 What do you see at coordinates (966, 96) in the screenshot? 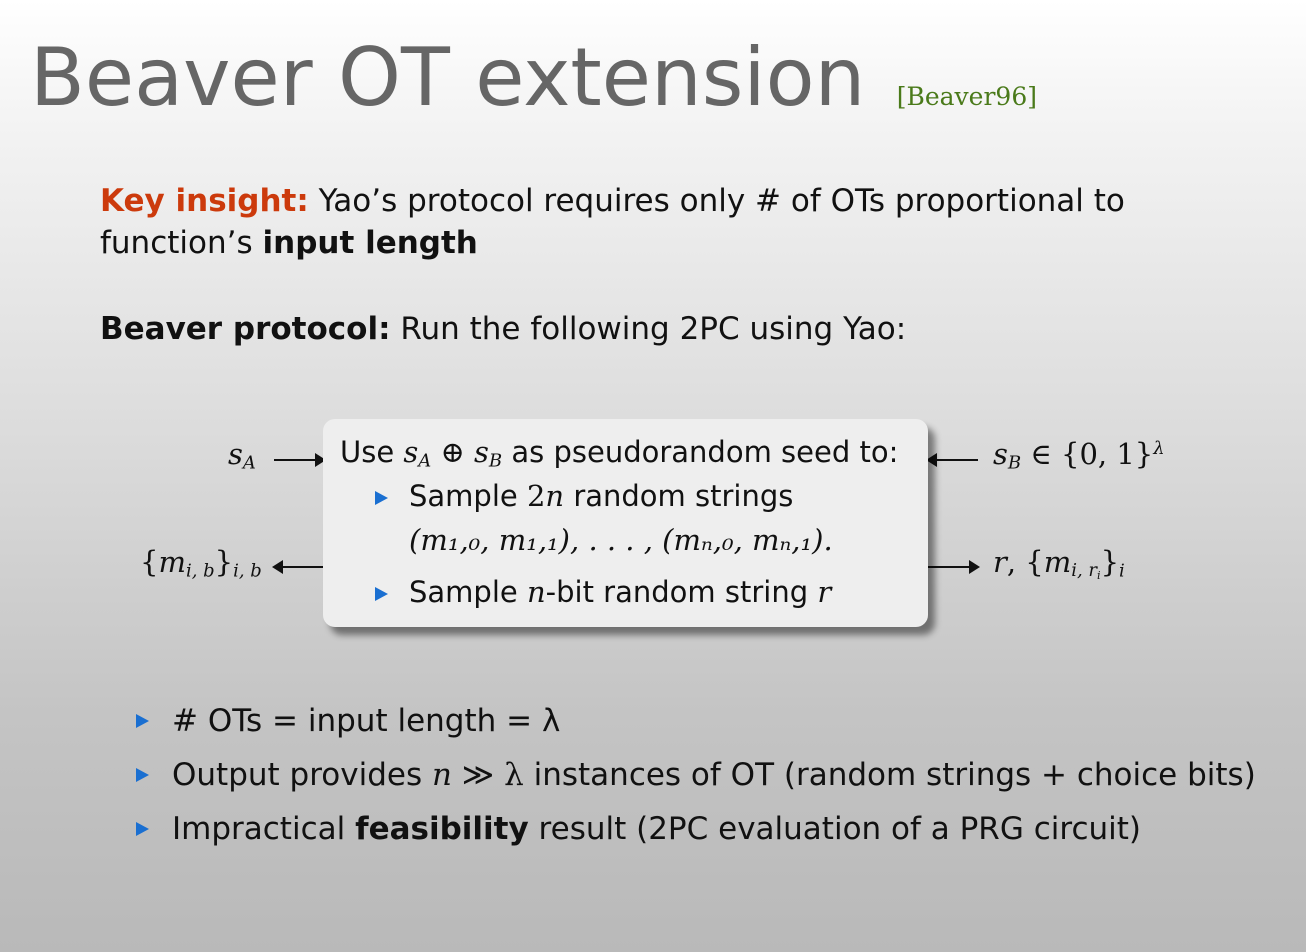
I see `citation: [Beaver96]` at bounding box center [966, 96].